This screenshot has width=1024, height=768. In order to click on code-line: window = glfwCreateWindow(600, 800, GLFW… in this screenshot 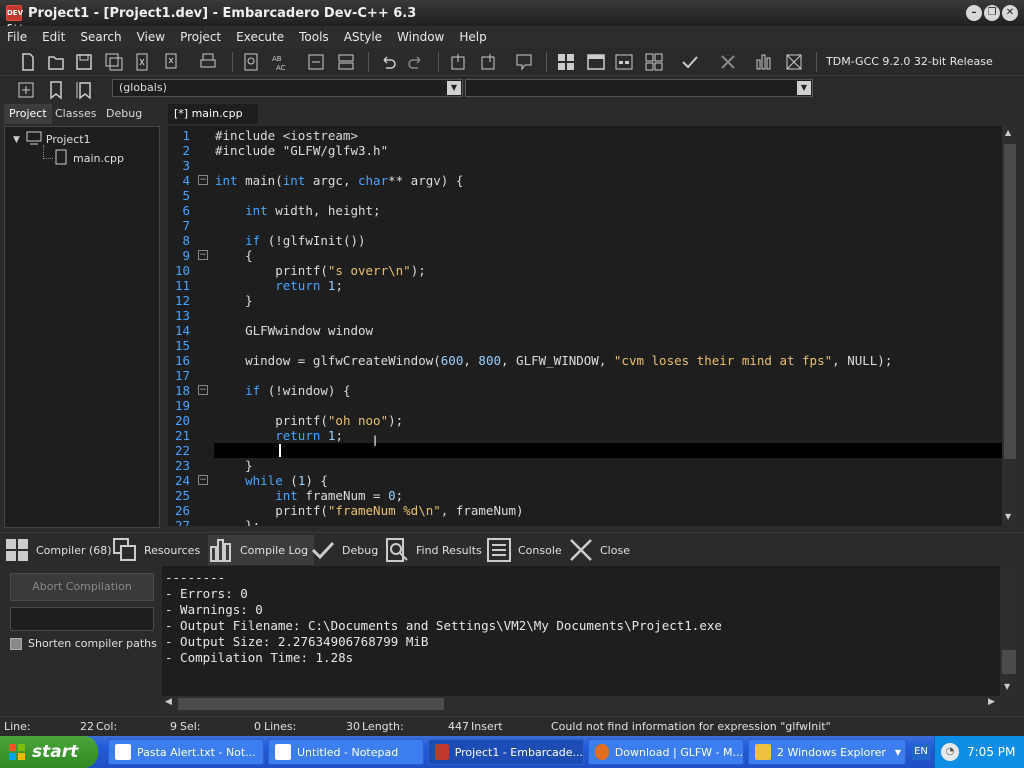, I will do `click(553, 360)`.